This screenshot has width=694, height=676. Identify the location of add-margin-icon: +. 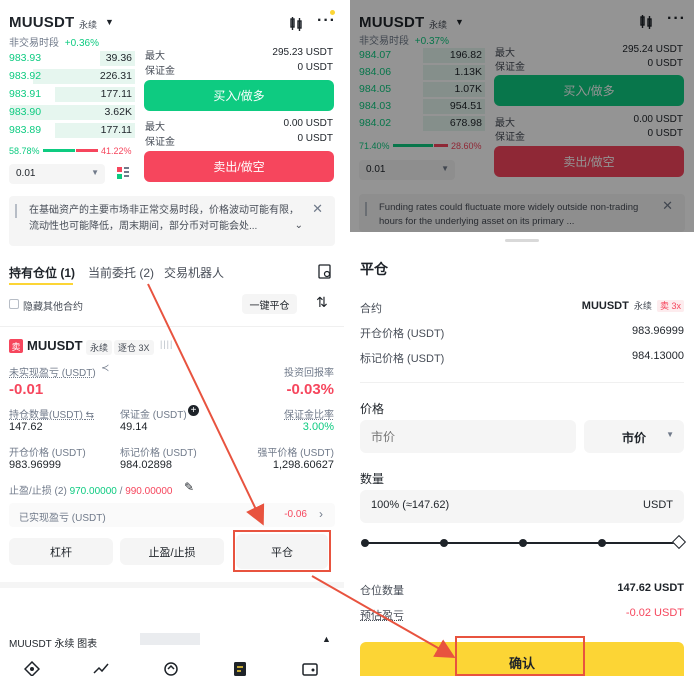
(193, 410).